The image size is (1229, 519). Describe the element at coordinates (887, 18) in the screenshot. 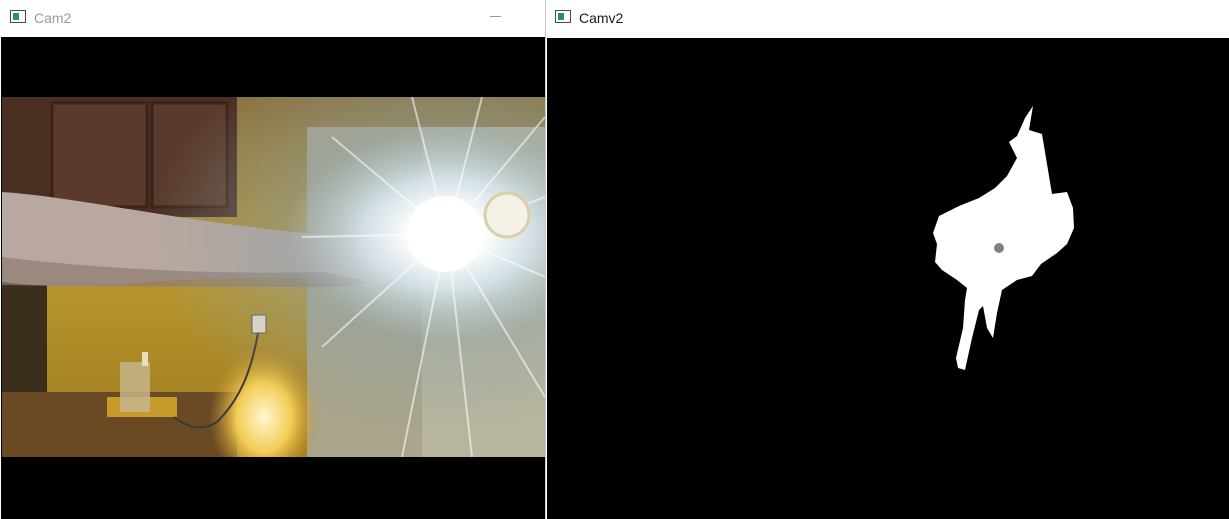

I see `camv2-titlebar: Camv2` at that location.